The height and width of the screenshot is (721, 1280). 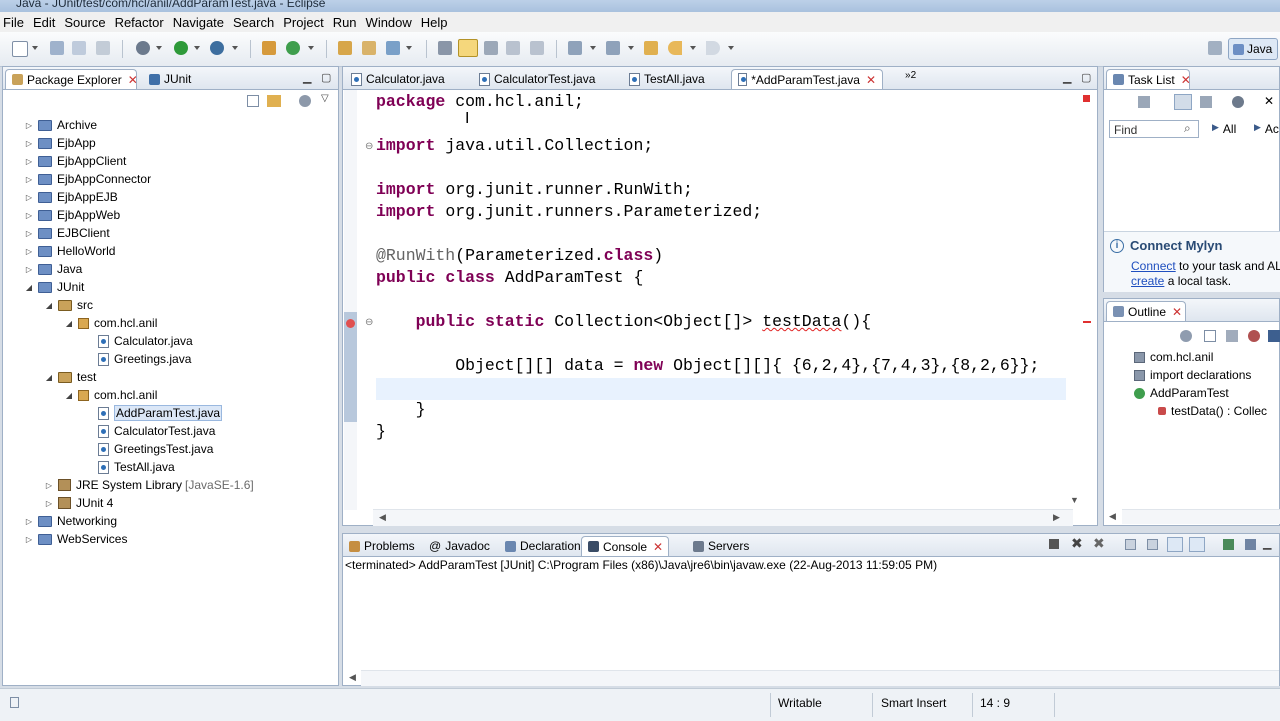 What do you see at coordinates (86, 22) in the screenshot?
I see `menu-source: Source` at bounding box center [86, 22].